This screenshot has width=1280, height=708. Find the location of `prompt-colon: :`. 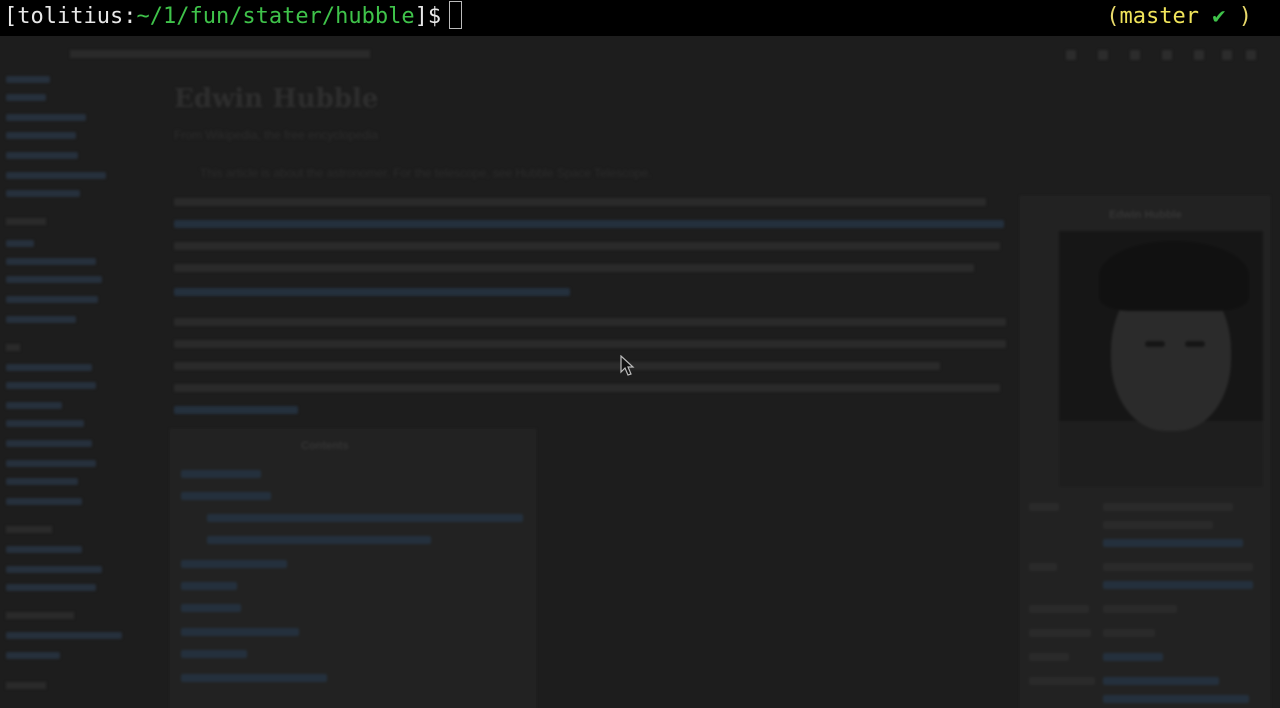

prompt-colon: : is located at coordinates (130, 16).